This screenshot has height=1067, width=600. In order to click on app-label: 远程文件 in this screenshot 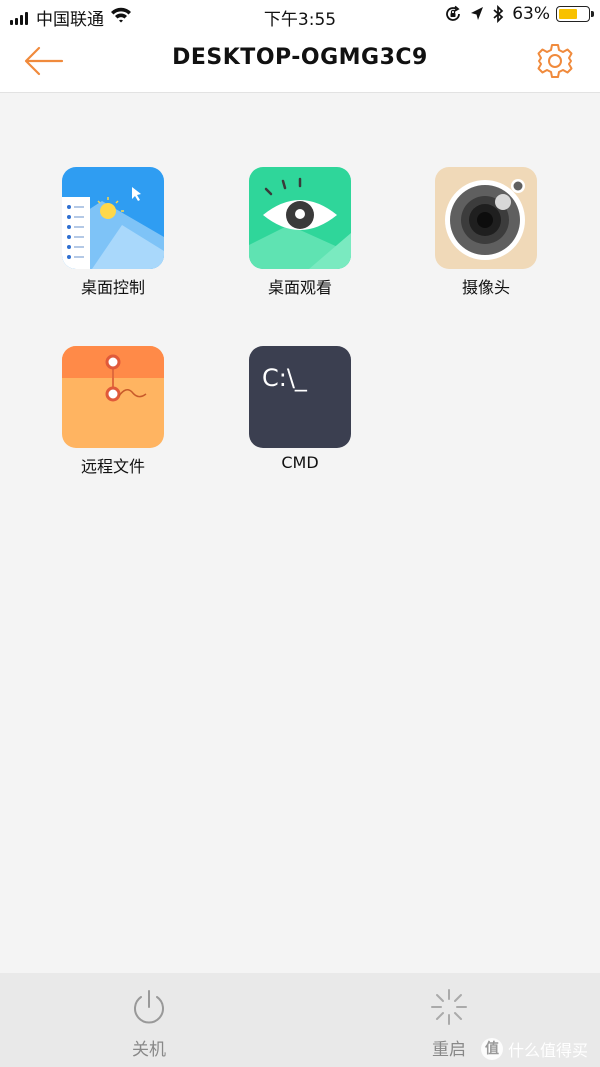, I will do `click(112, 466)`.